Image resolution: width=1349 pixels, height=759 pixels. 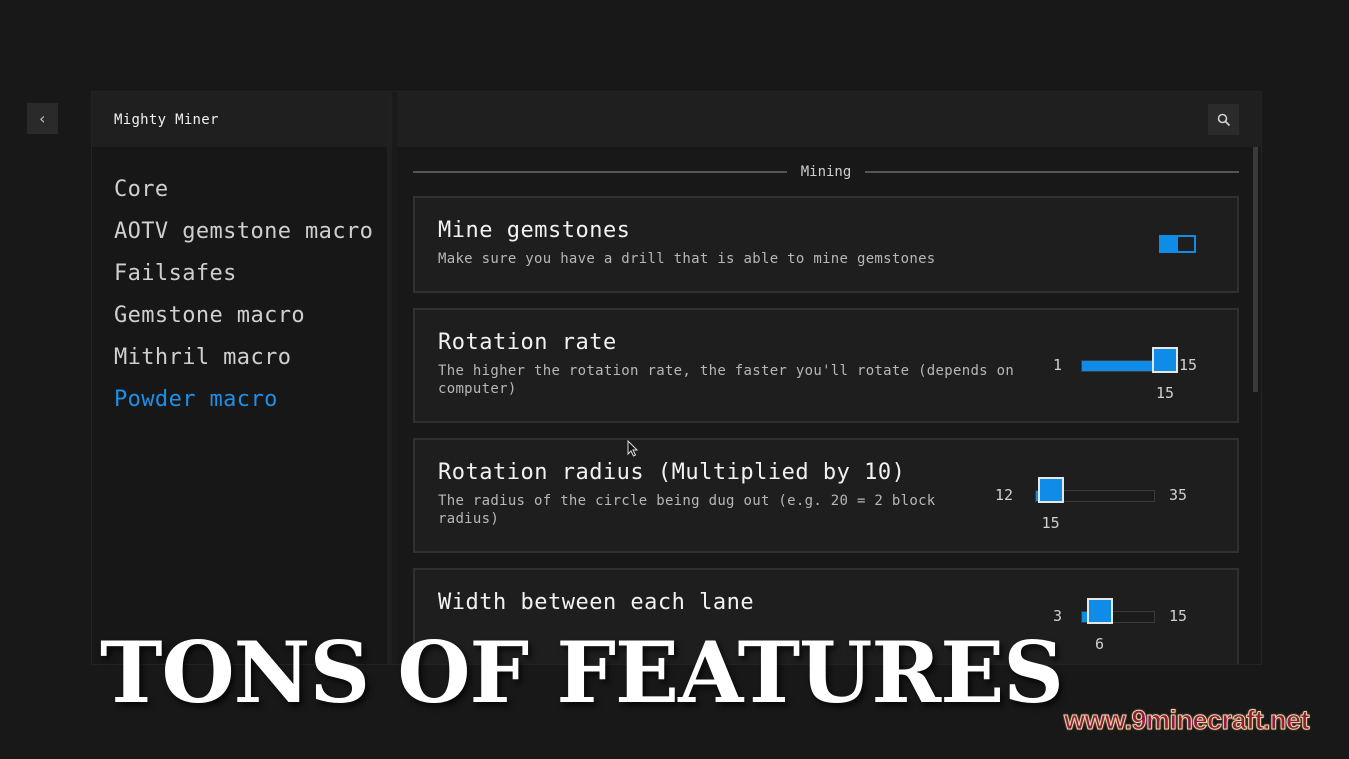 What do you see at coordinates (239, 119) in the screenshot?
I see `app-title: Mighty Miner` at bounding box center [239, 119].